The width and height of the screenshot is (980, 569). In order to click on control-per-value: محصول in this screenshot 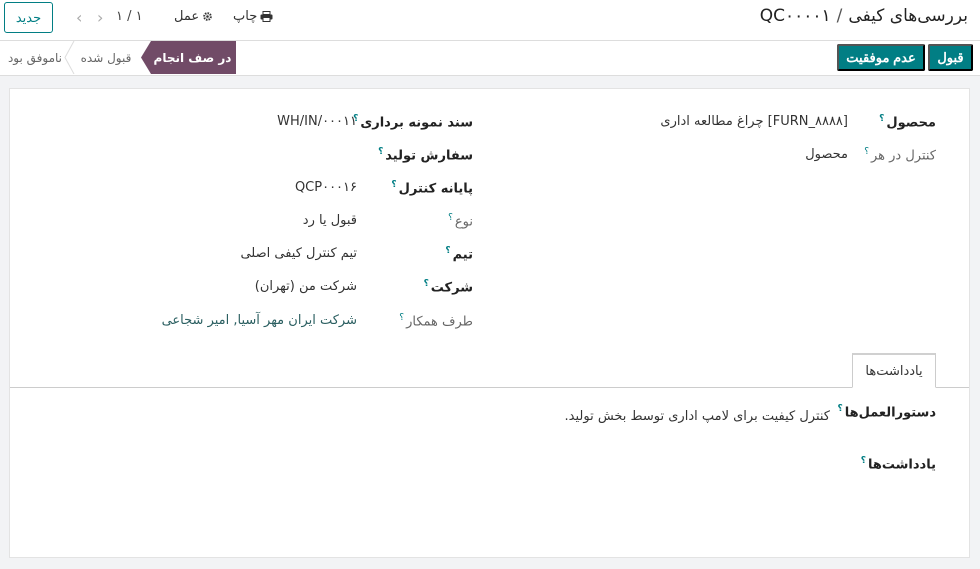, I will do `click(826, 154)`.